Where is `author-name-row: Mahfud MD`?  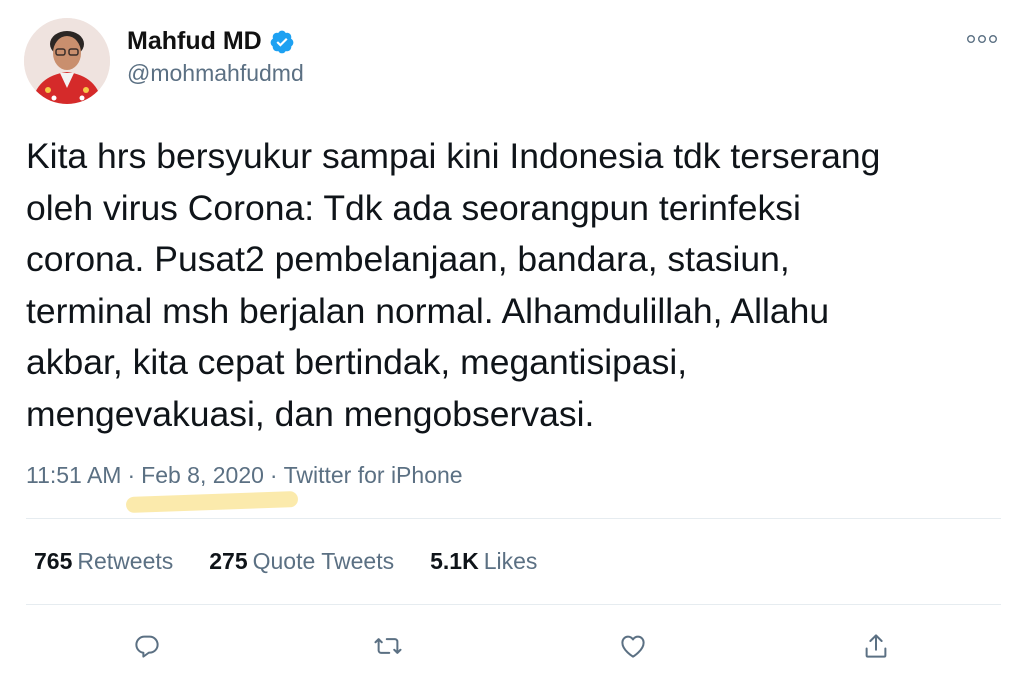
author-name-row: Mahfud MD is located at coordinates (211, 41).